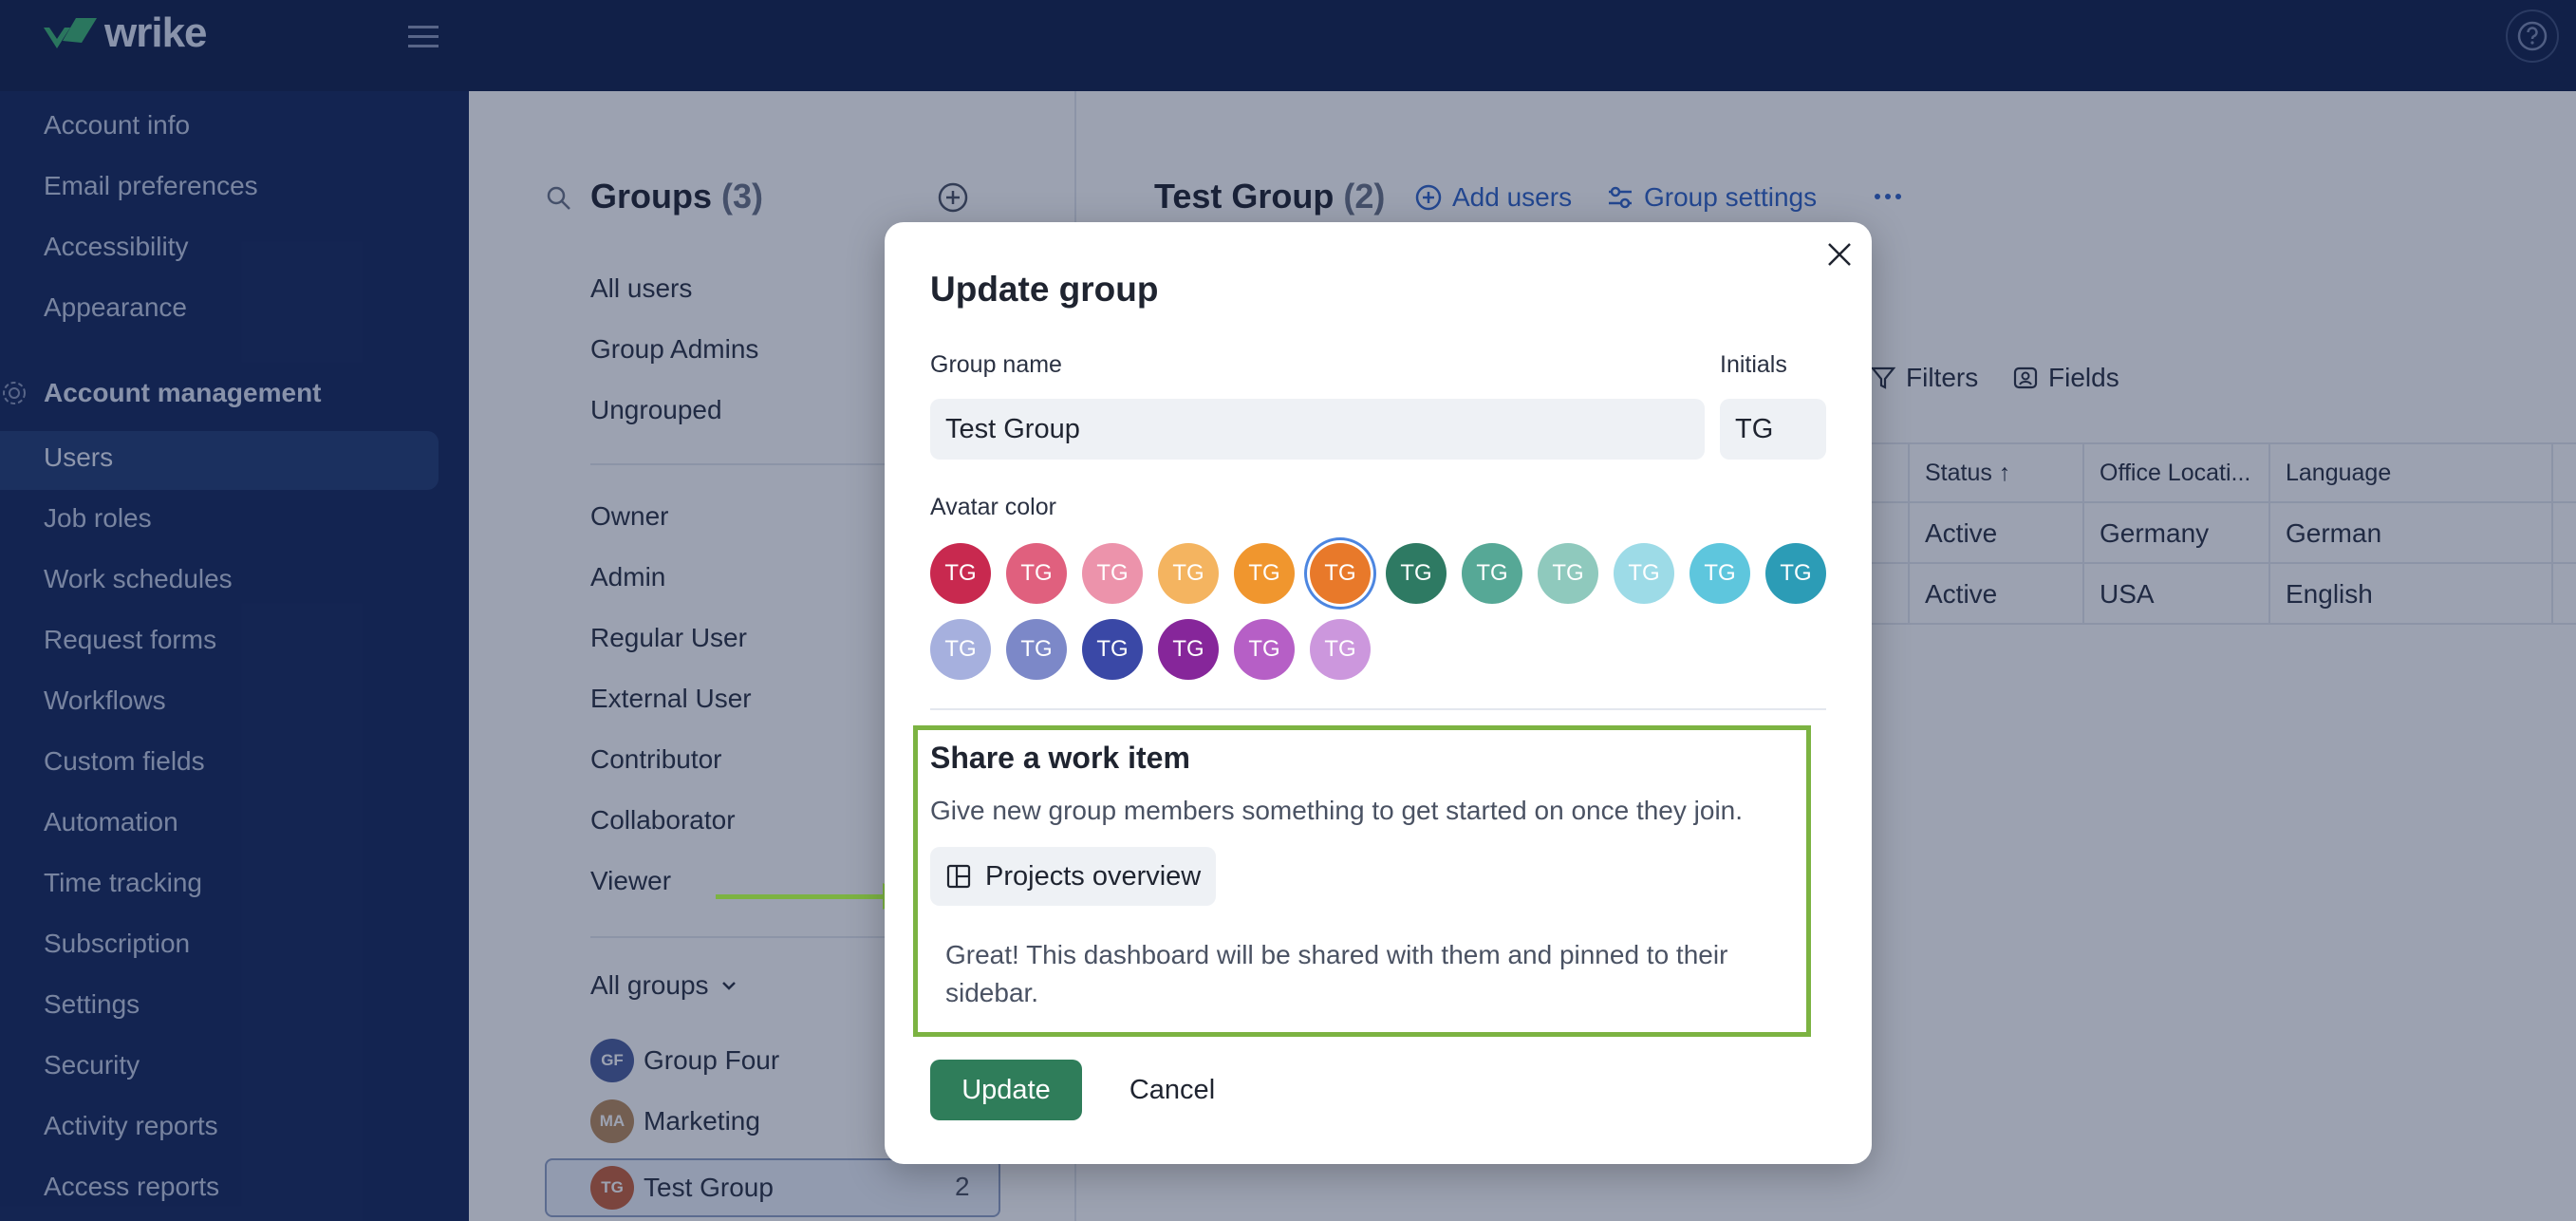 The width and height of the screenshot is (2576, 1221). I want to click on close-button, so click(1839, 254).